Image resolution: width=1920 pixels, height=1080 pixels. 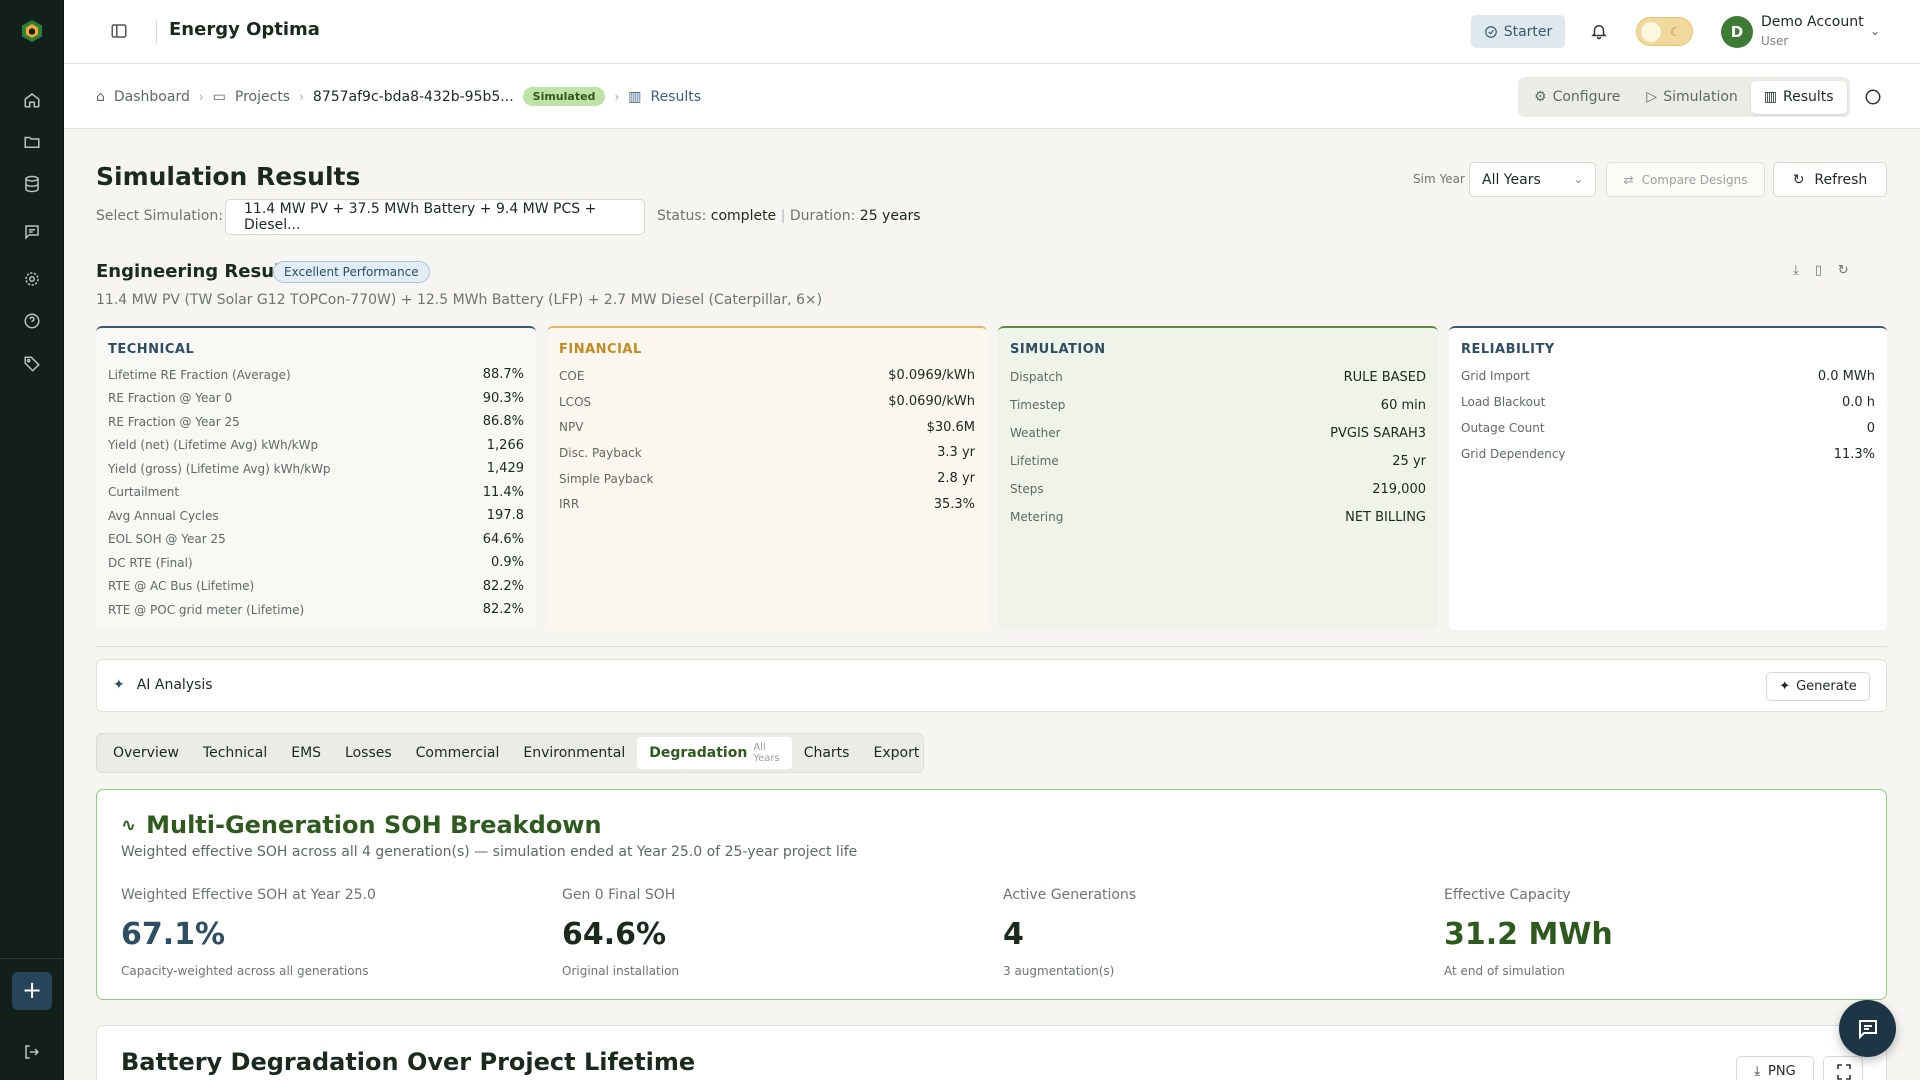 What do you see at coordinates (1818, 270) in the screenshot?
I see `book-icon: ▯` at bounding box center [1818, 270].